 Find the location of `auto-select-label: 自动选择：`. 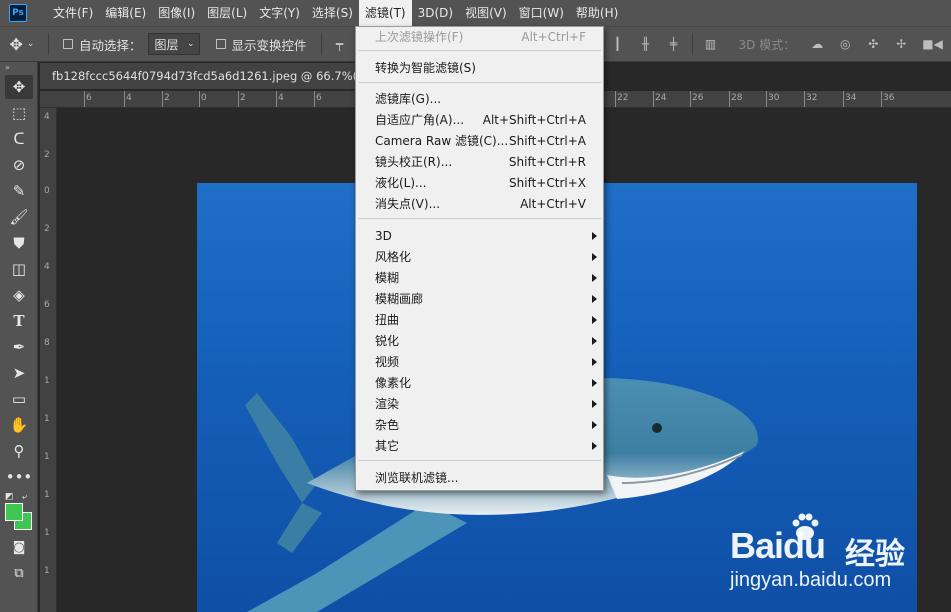

auto-select-label: 自动选择： is located at coordinates (110, 45).